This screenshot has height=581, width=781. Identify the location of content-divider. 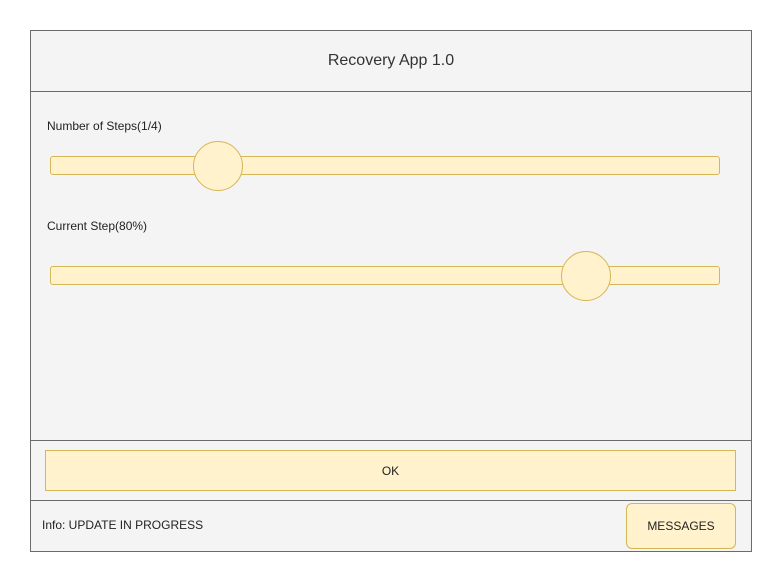
(391, 440).